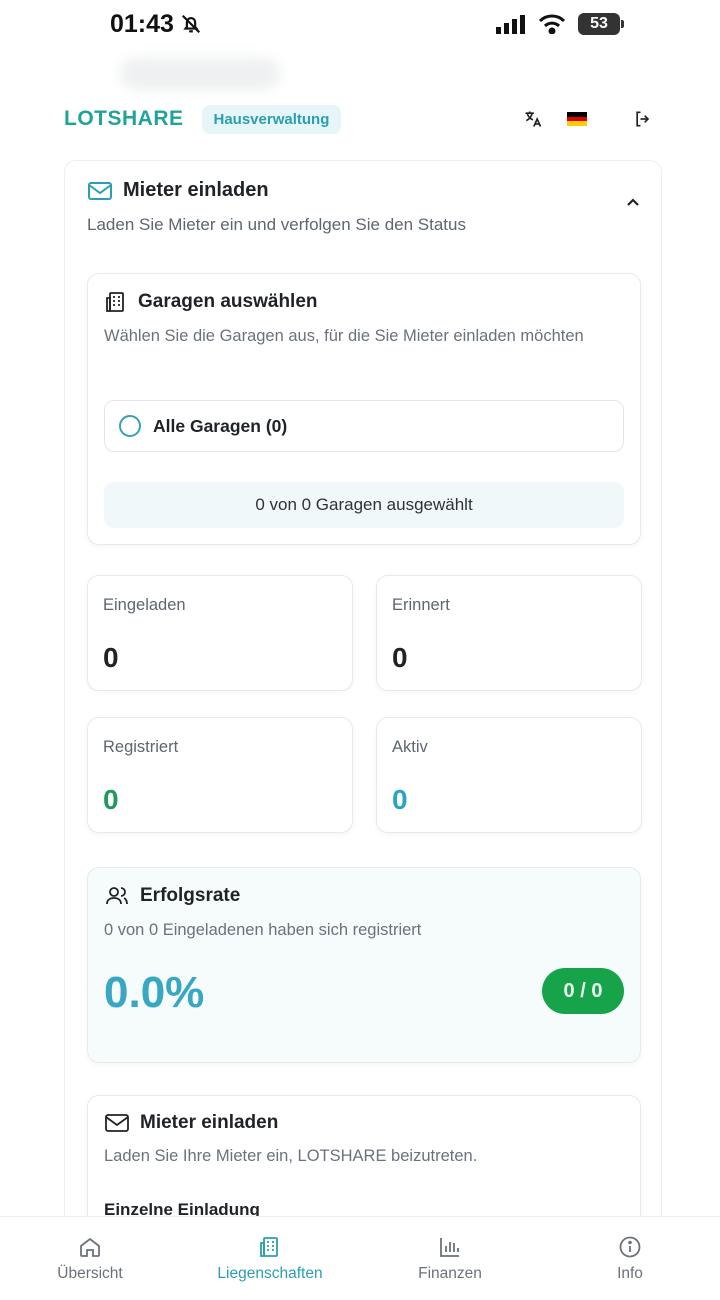 The width and height of the screenshot is (720, 1300). Describe the element at coordinates (364, 505) in the screenshot. I see `selection-status: 0 von 0 Garagen ausgewählt` at that location.